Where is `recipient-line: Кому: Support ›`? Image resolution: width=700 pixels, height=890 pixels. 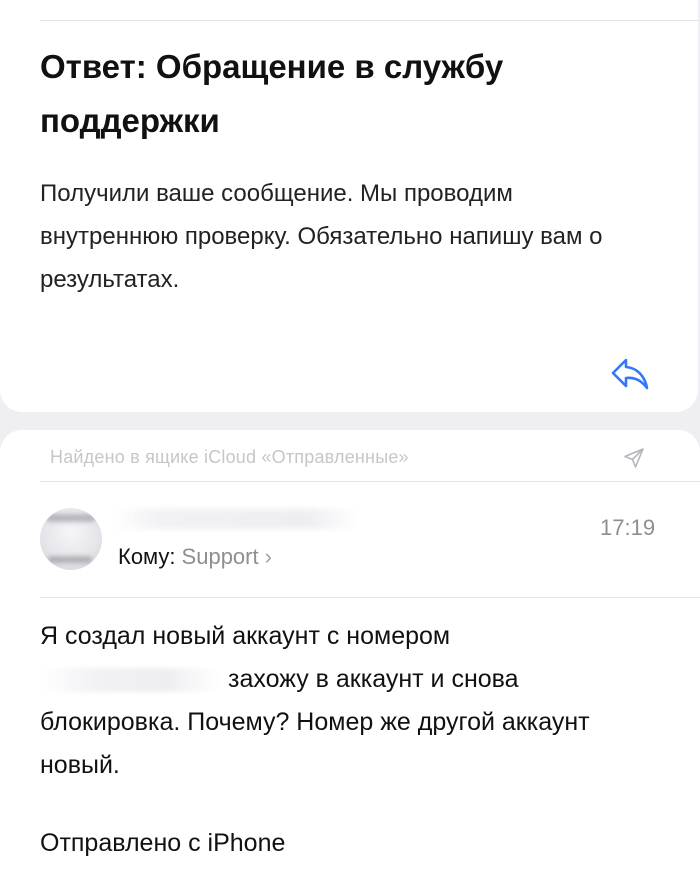
recipient-line: Кому: Support › is located at coordinates (195, 557).